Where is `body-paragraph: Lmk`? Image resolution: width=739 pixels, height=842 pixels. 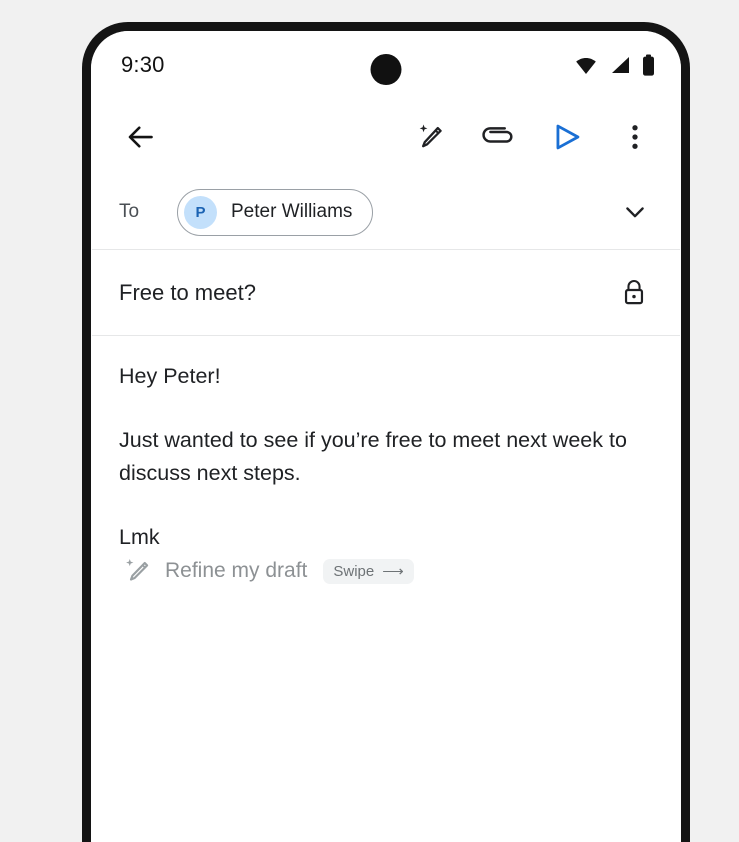
body-paragraph: Lmk is located at coordinates (139, 537).